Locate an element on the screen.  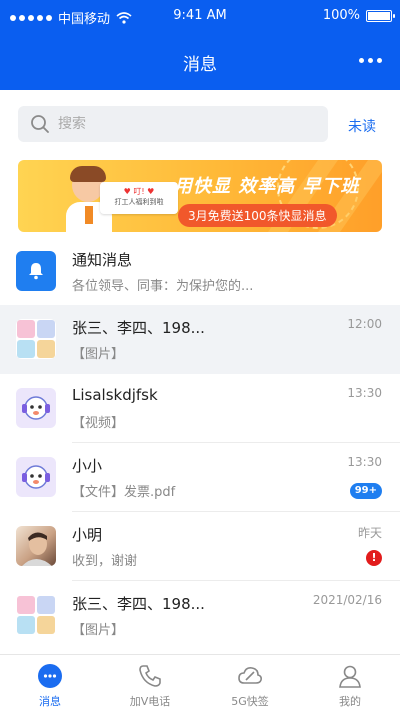
search-box is located at coordinates (173, 124).